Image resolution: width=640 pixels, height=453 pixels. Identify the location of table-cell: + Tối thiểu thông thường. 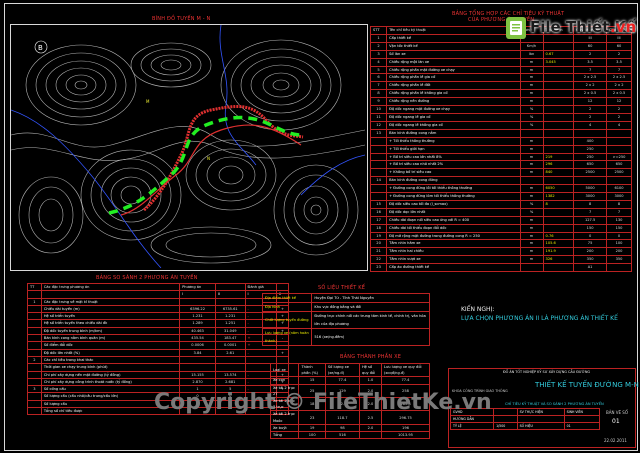
(453, 141).